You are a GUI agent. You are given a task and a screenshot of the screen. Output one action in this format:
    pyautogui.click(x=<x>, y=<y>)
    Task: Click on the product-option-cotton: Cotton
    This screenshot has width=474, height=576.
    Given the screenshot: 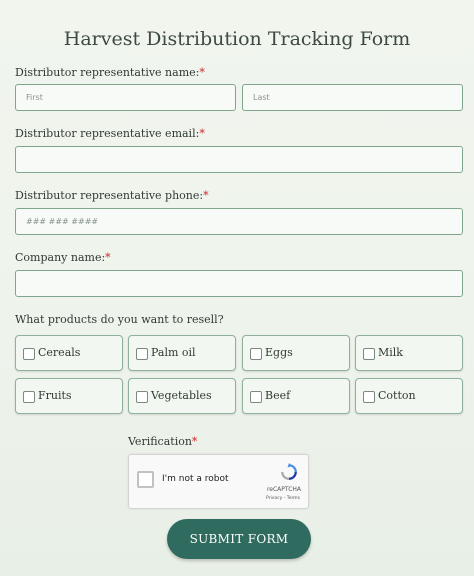 What is the action you would take?
    pyautogui.click(x=409, y=396)
    